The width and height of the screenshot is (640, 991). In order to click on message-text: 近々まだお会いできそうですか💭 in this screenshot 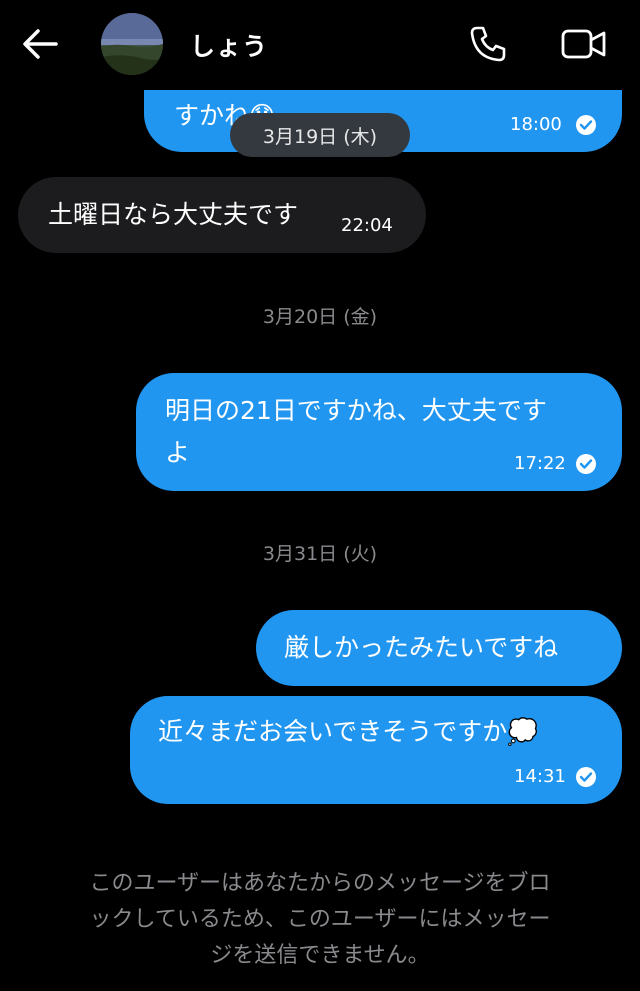, I will do `click(348, 731)`.